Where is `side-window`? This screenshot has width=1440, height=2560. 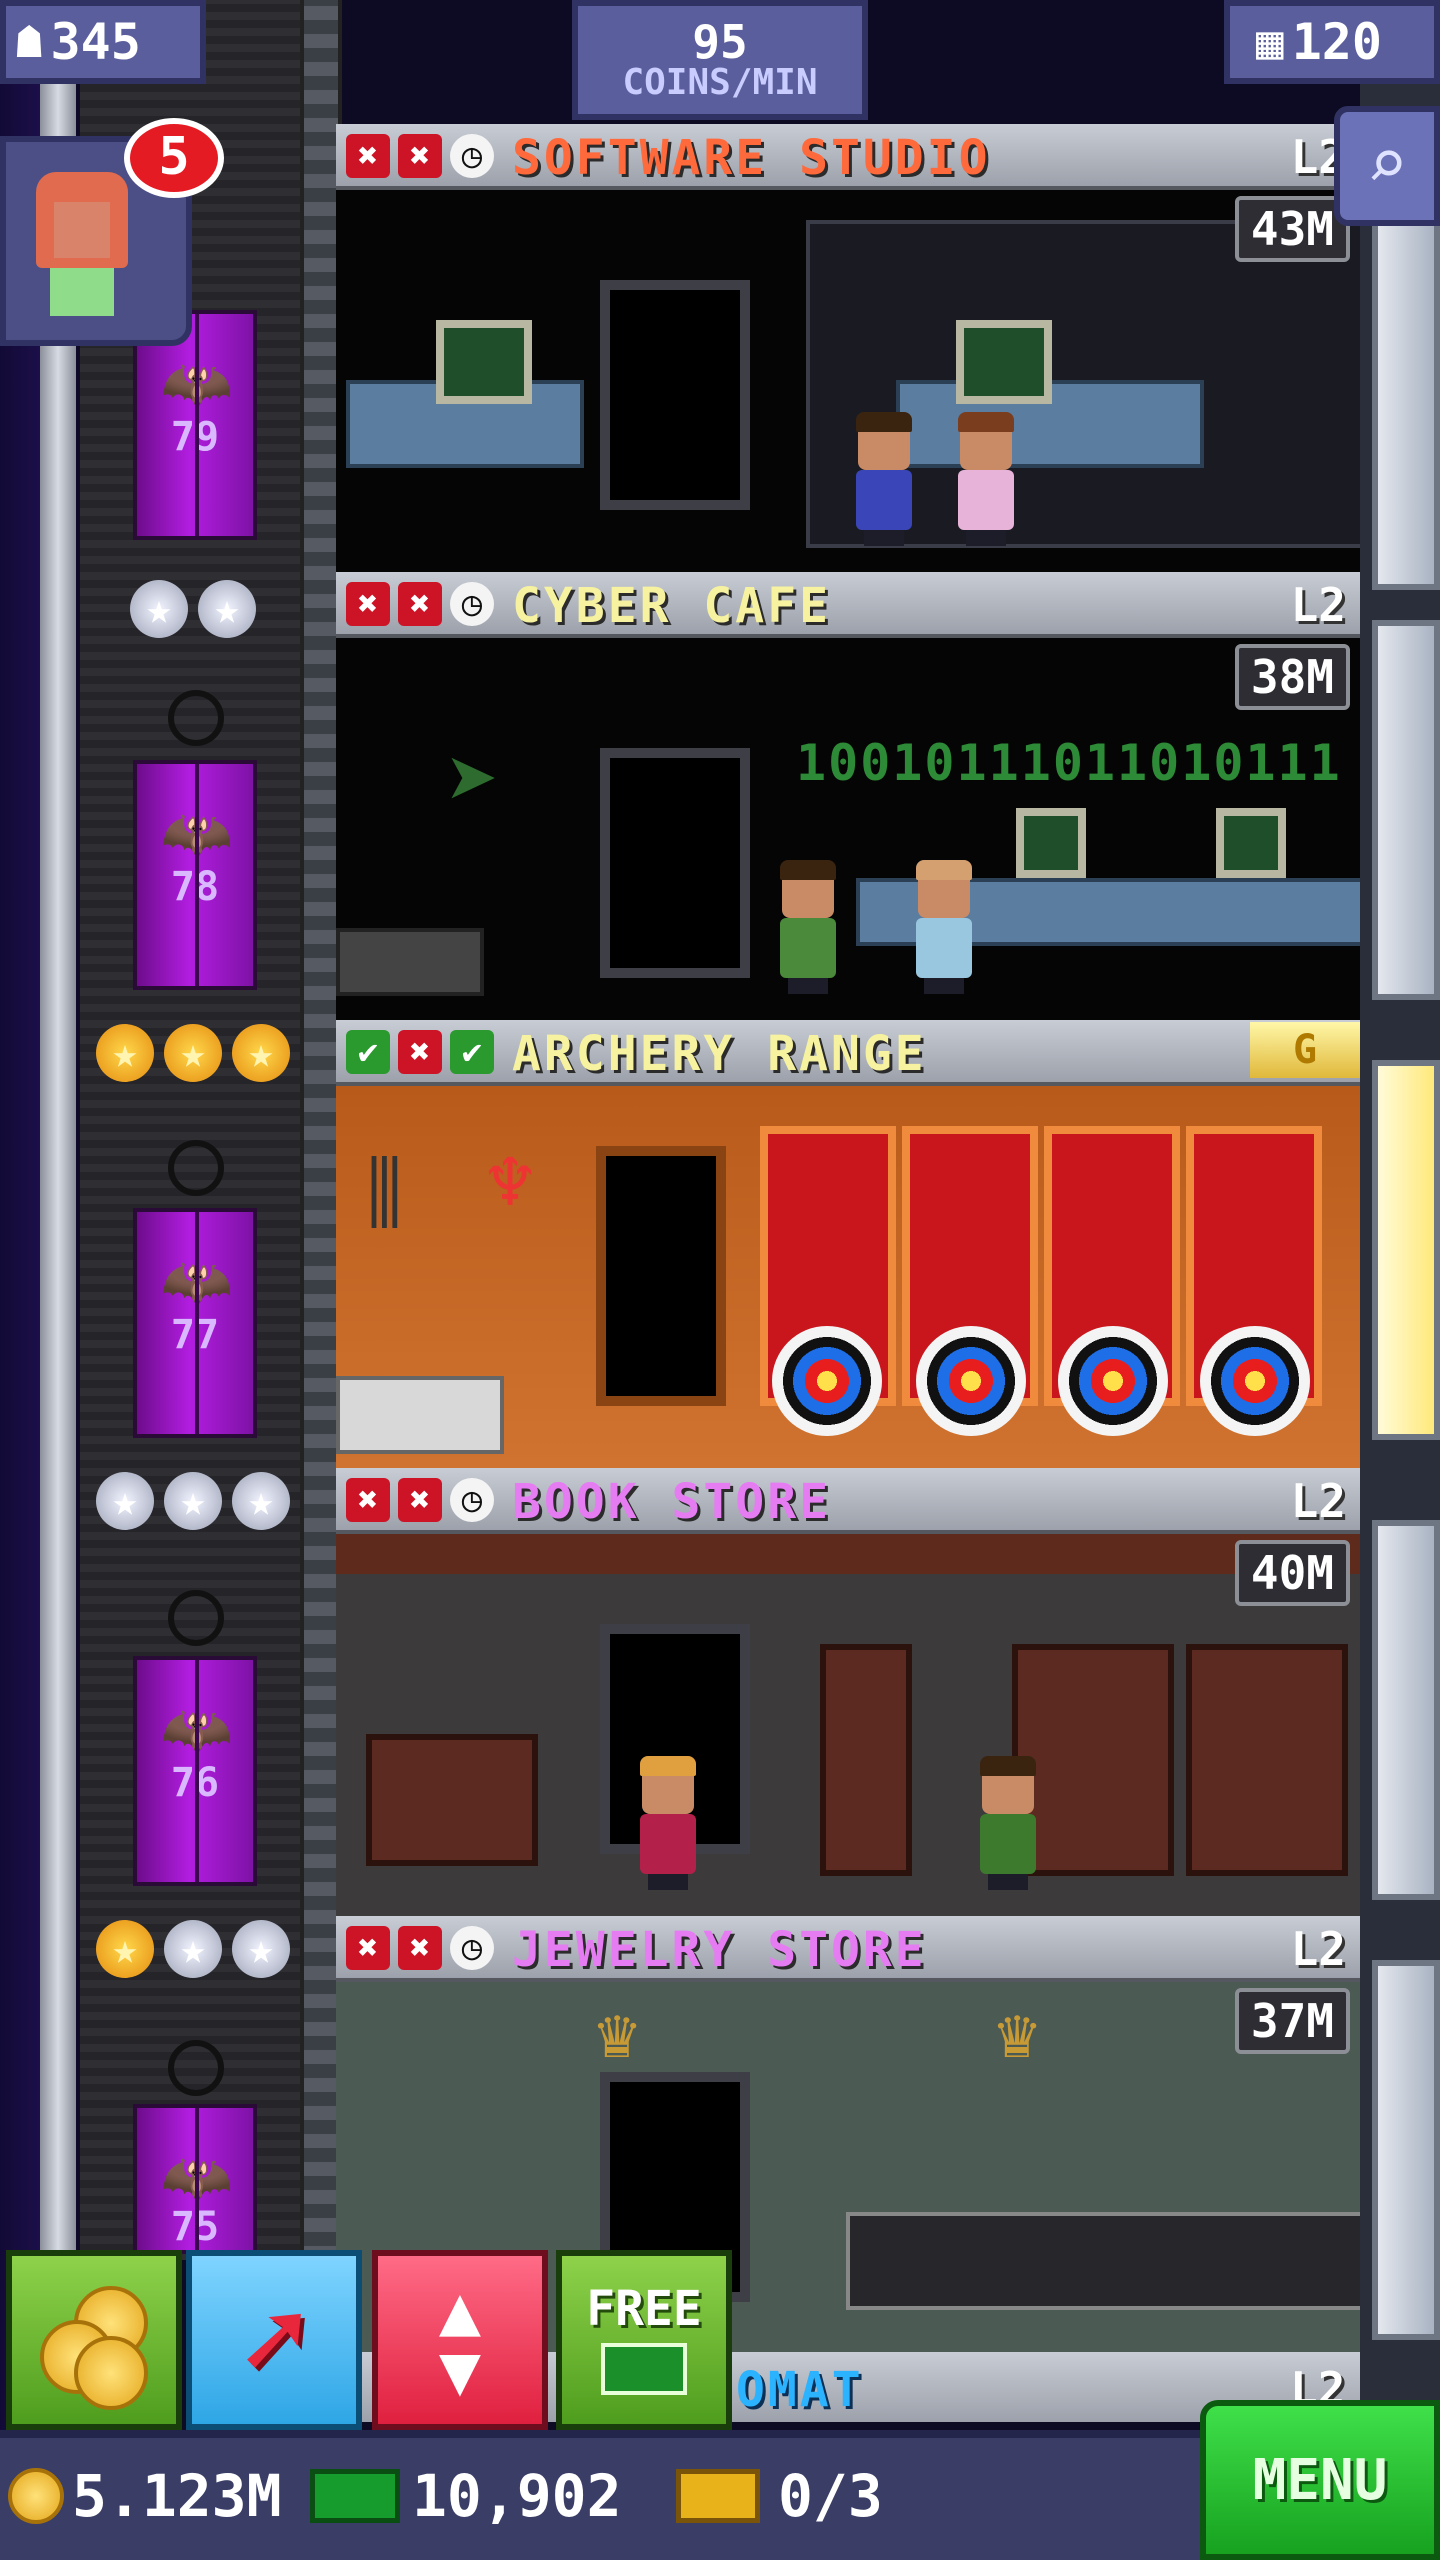
side-window is located at coordinates (1406, 810).